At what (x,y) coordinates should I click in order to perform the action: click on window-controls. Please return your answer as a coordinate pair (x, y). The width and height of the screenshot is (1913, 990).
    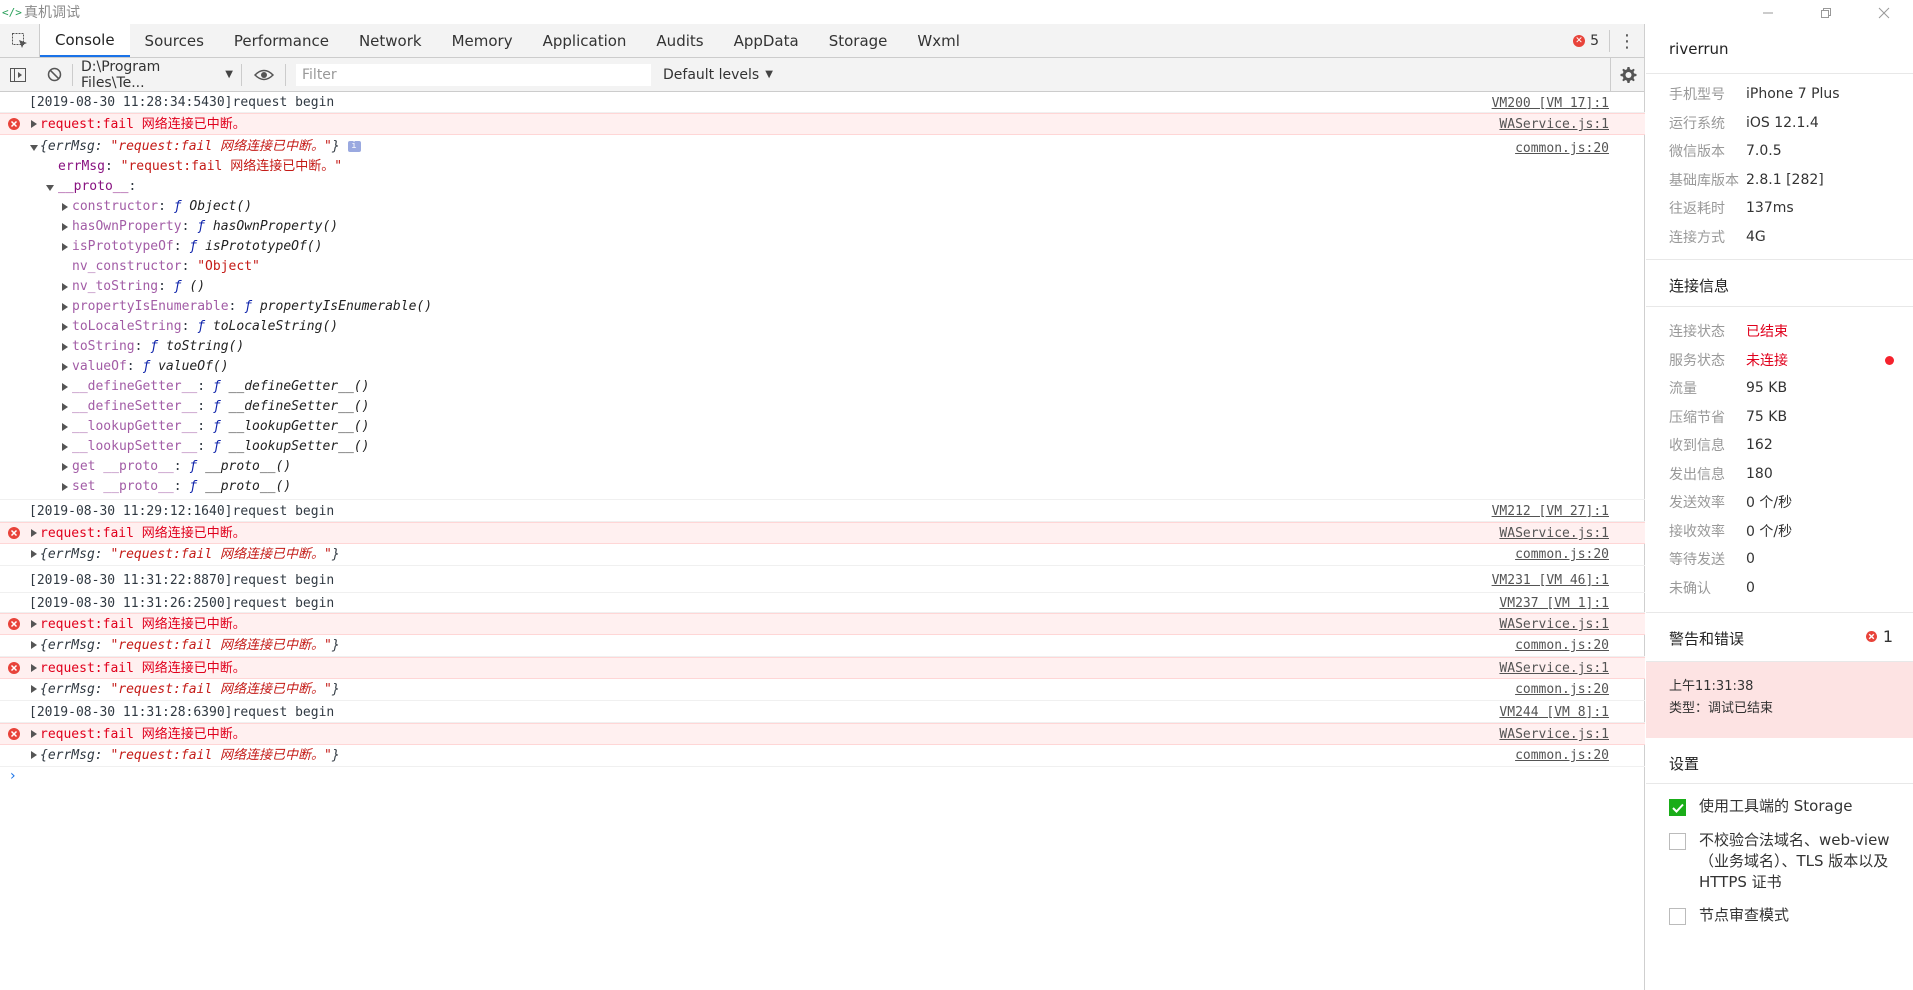
    Looking at the image, I should click on (1826, 13).